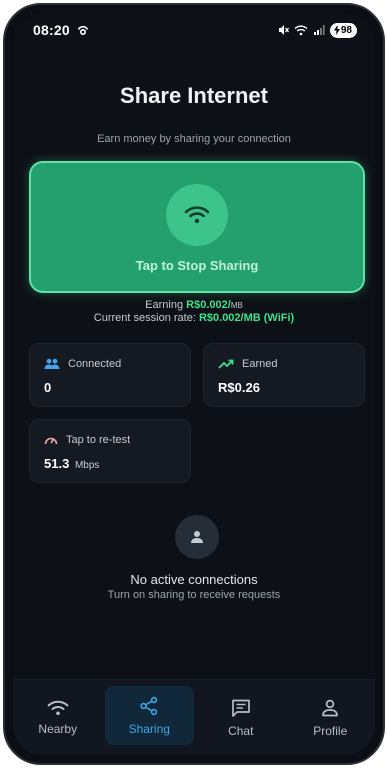  What do you see at coordinates (330, 730) in the screenshot?
I see `nav-label-profile: Profile` at bounding box center [330, 730].